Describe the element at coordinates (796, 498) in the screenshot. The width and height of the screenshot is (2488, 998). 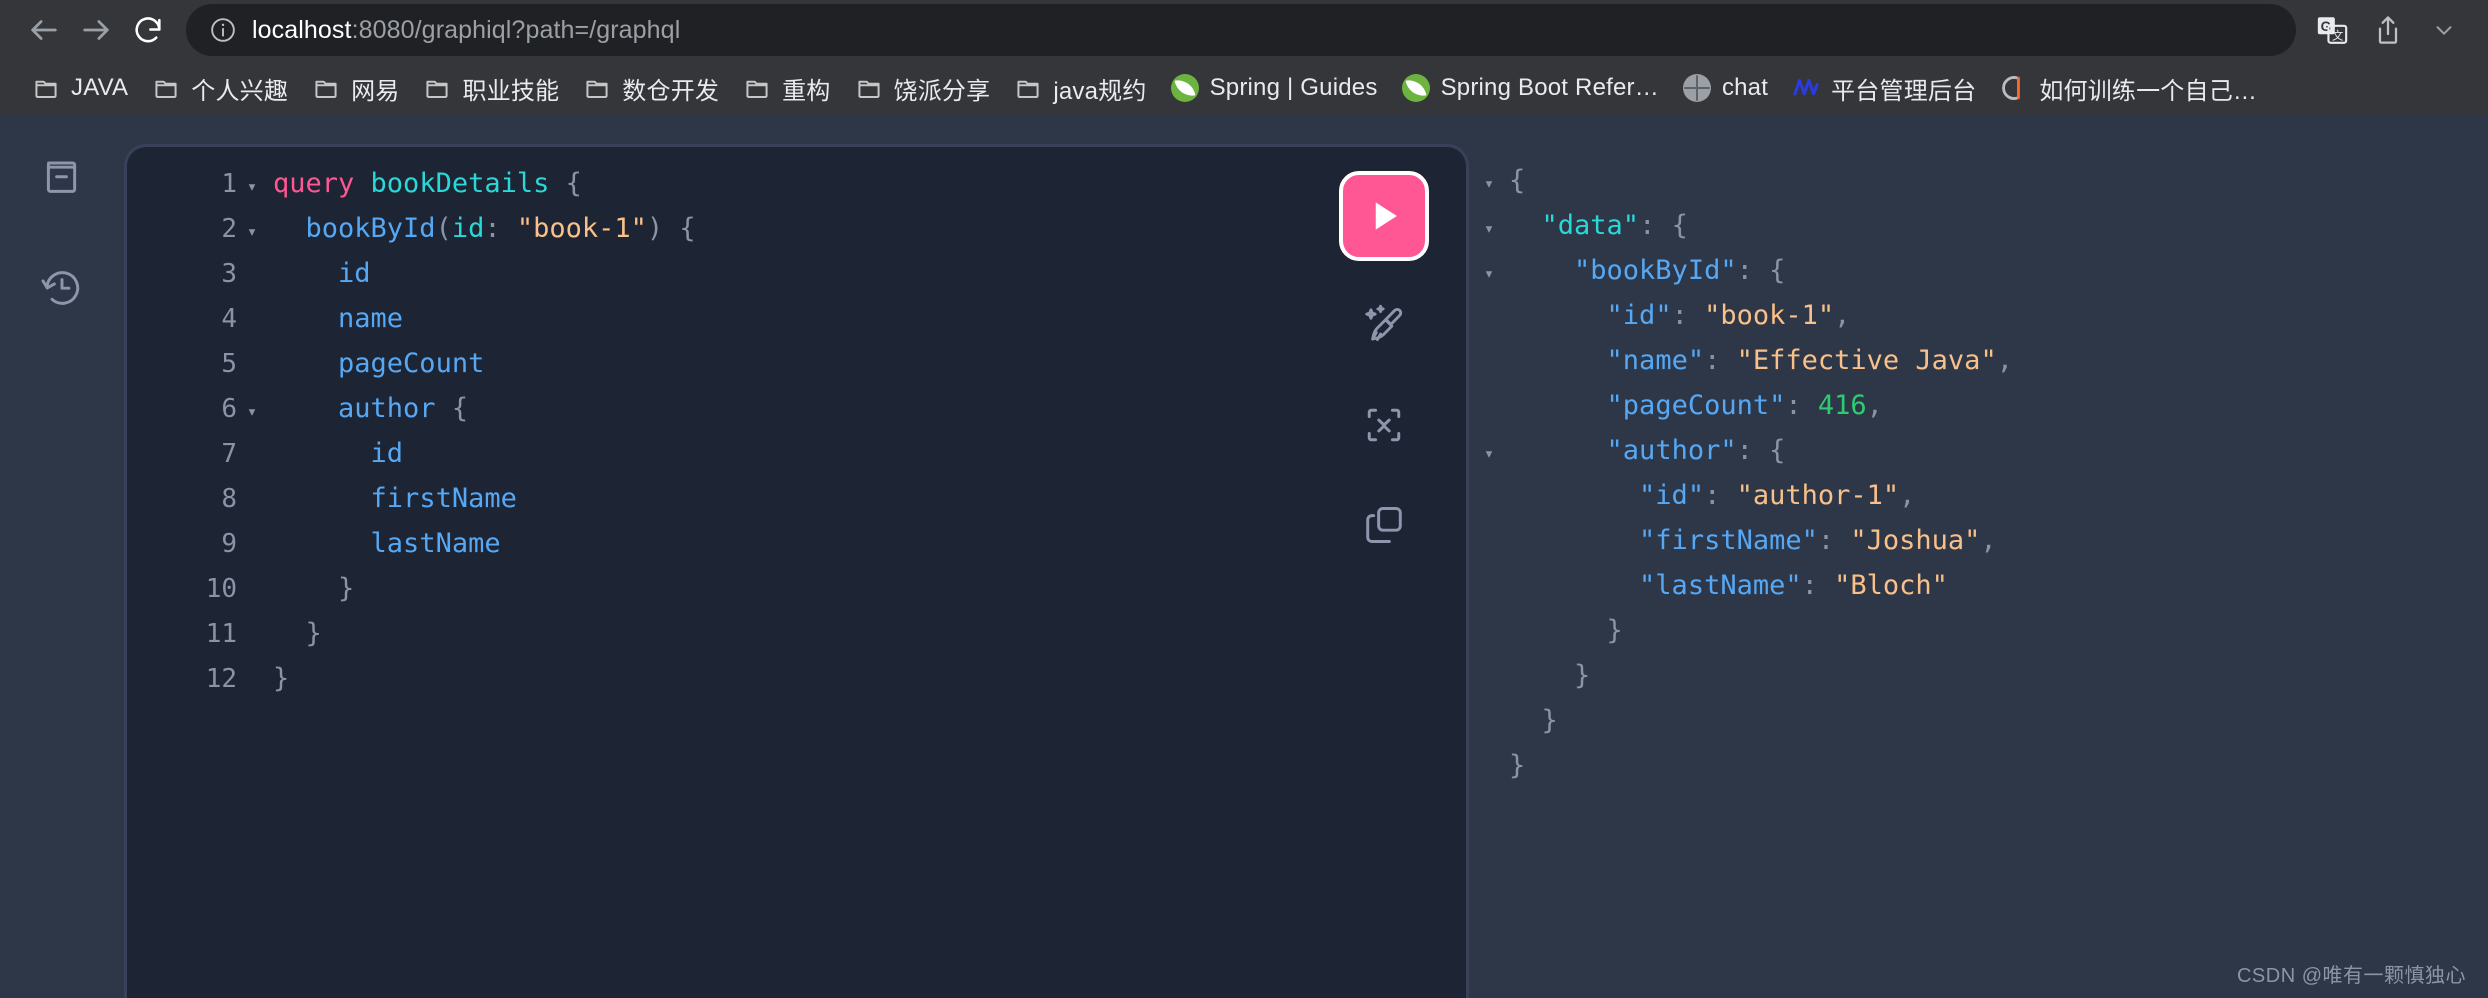
I see `code-line: 8 firstName` at that location.